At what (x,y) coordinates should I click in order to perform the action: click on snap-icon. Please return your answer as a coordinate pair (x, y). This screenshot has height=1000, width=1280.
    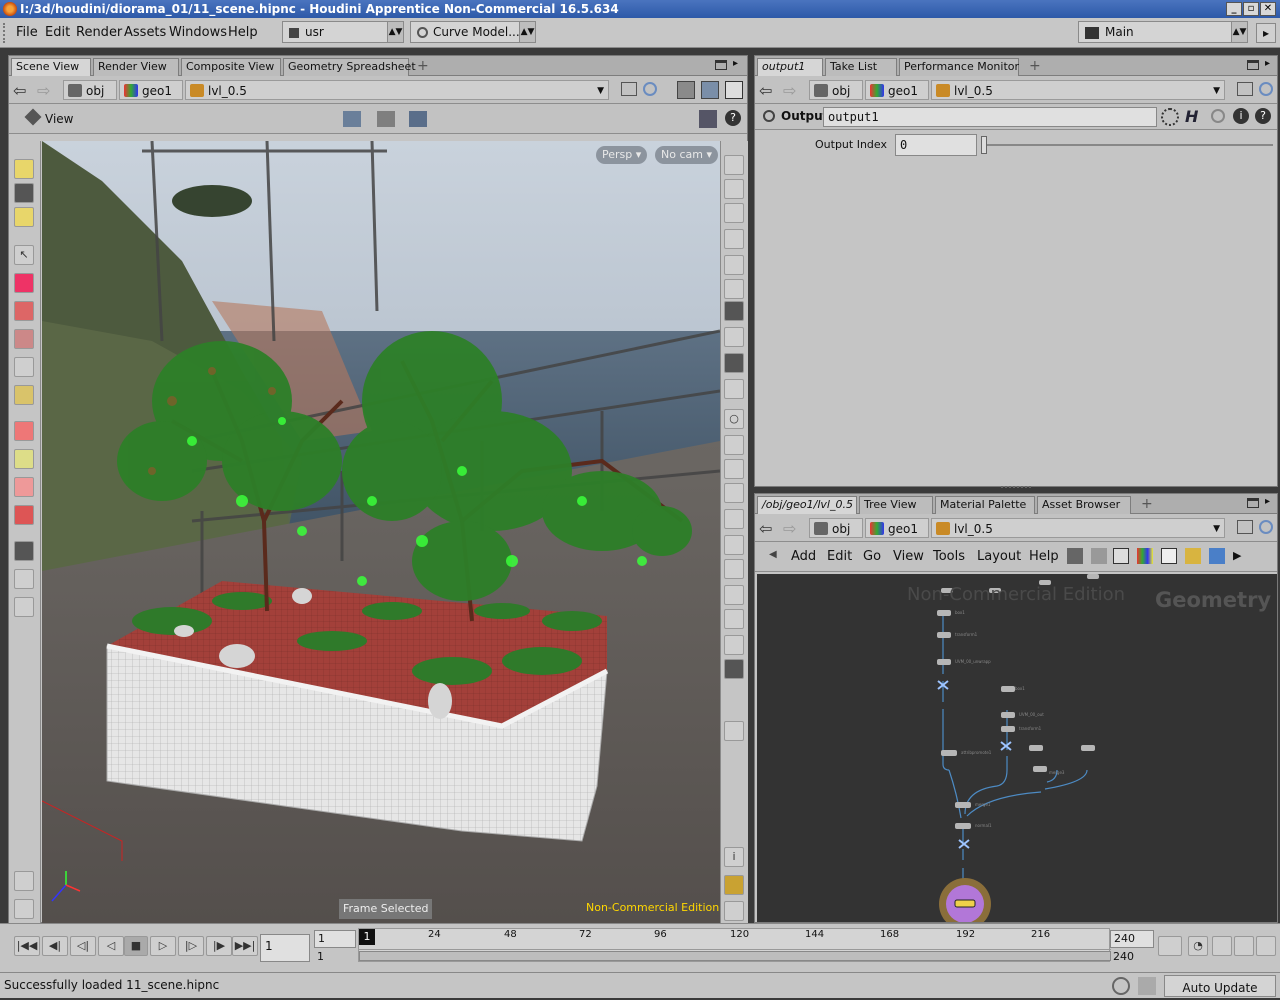
    Looking at the image, I should click on (386, 119).